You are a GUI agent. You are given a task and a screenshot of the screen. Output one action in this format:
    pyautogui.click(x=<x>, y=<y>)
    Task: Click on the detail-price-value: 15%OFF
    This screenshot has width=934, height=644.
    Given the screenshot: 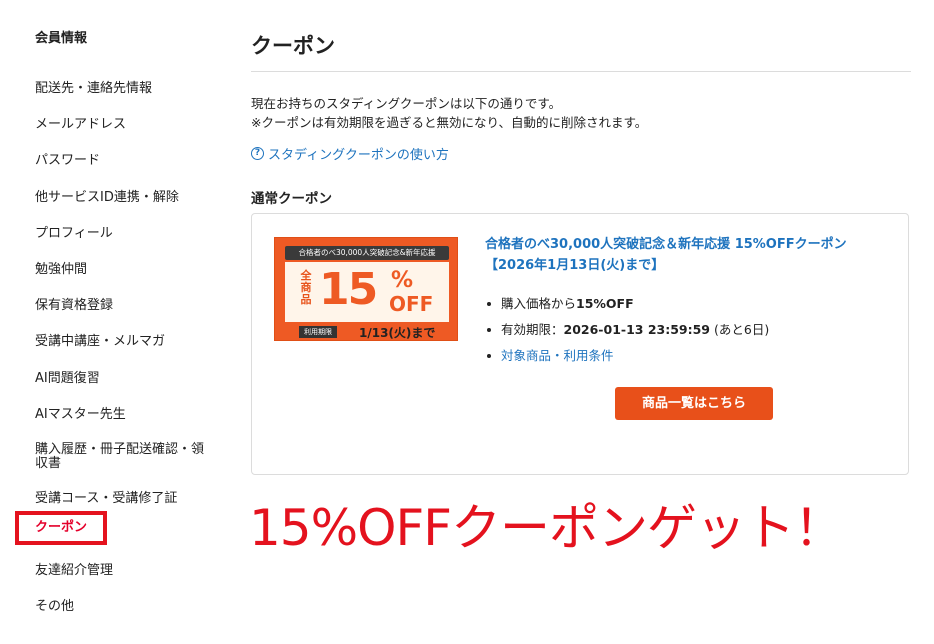 What is the action you would take?
    pyautogui.click(x=605, y=303)
    